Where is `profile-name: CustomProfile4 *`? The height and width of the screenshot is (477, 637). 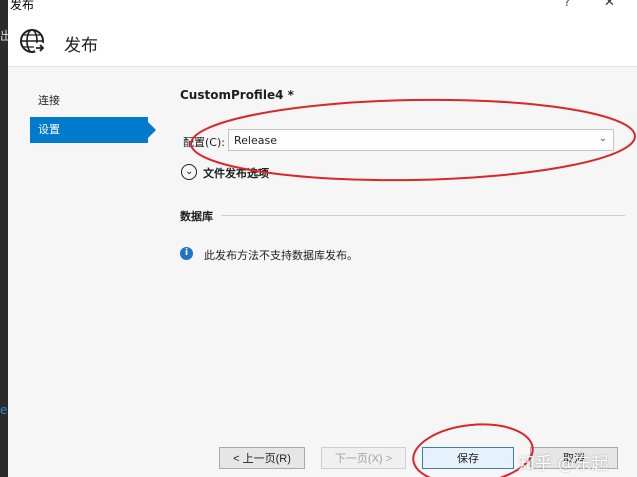
profile-name: CustomProfile4 * is located at coordinates (237, 95).